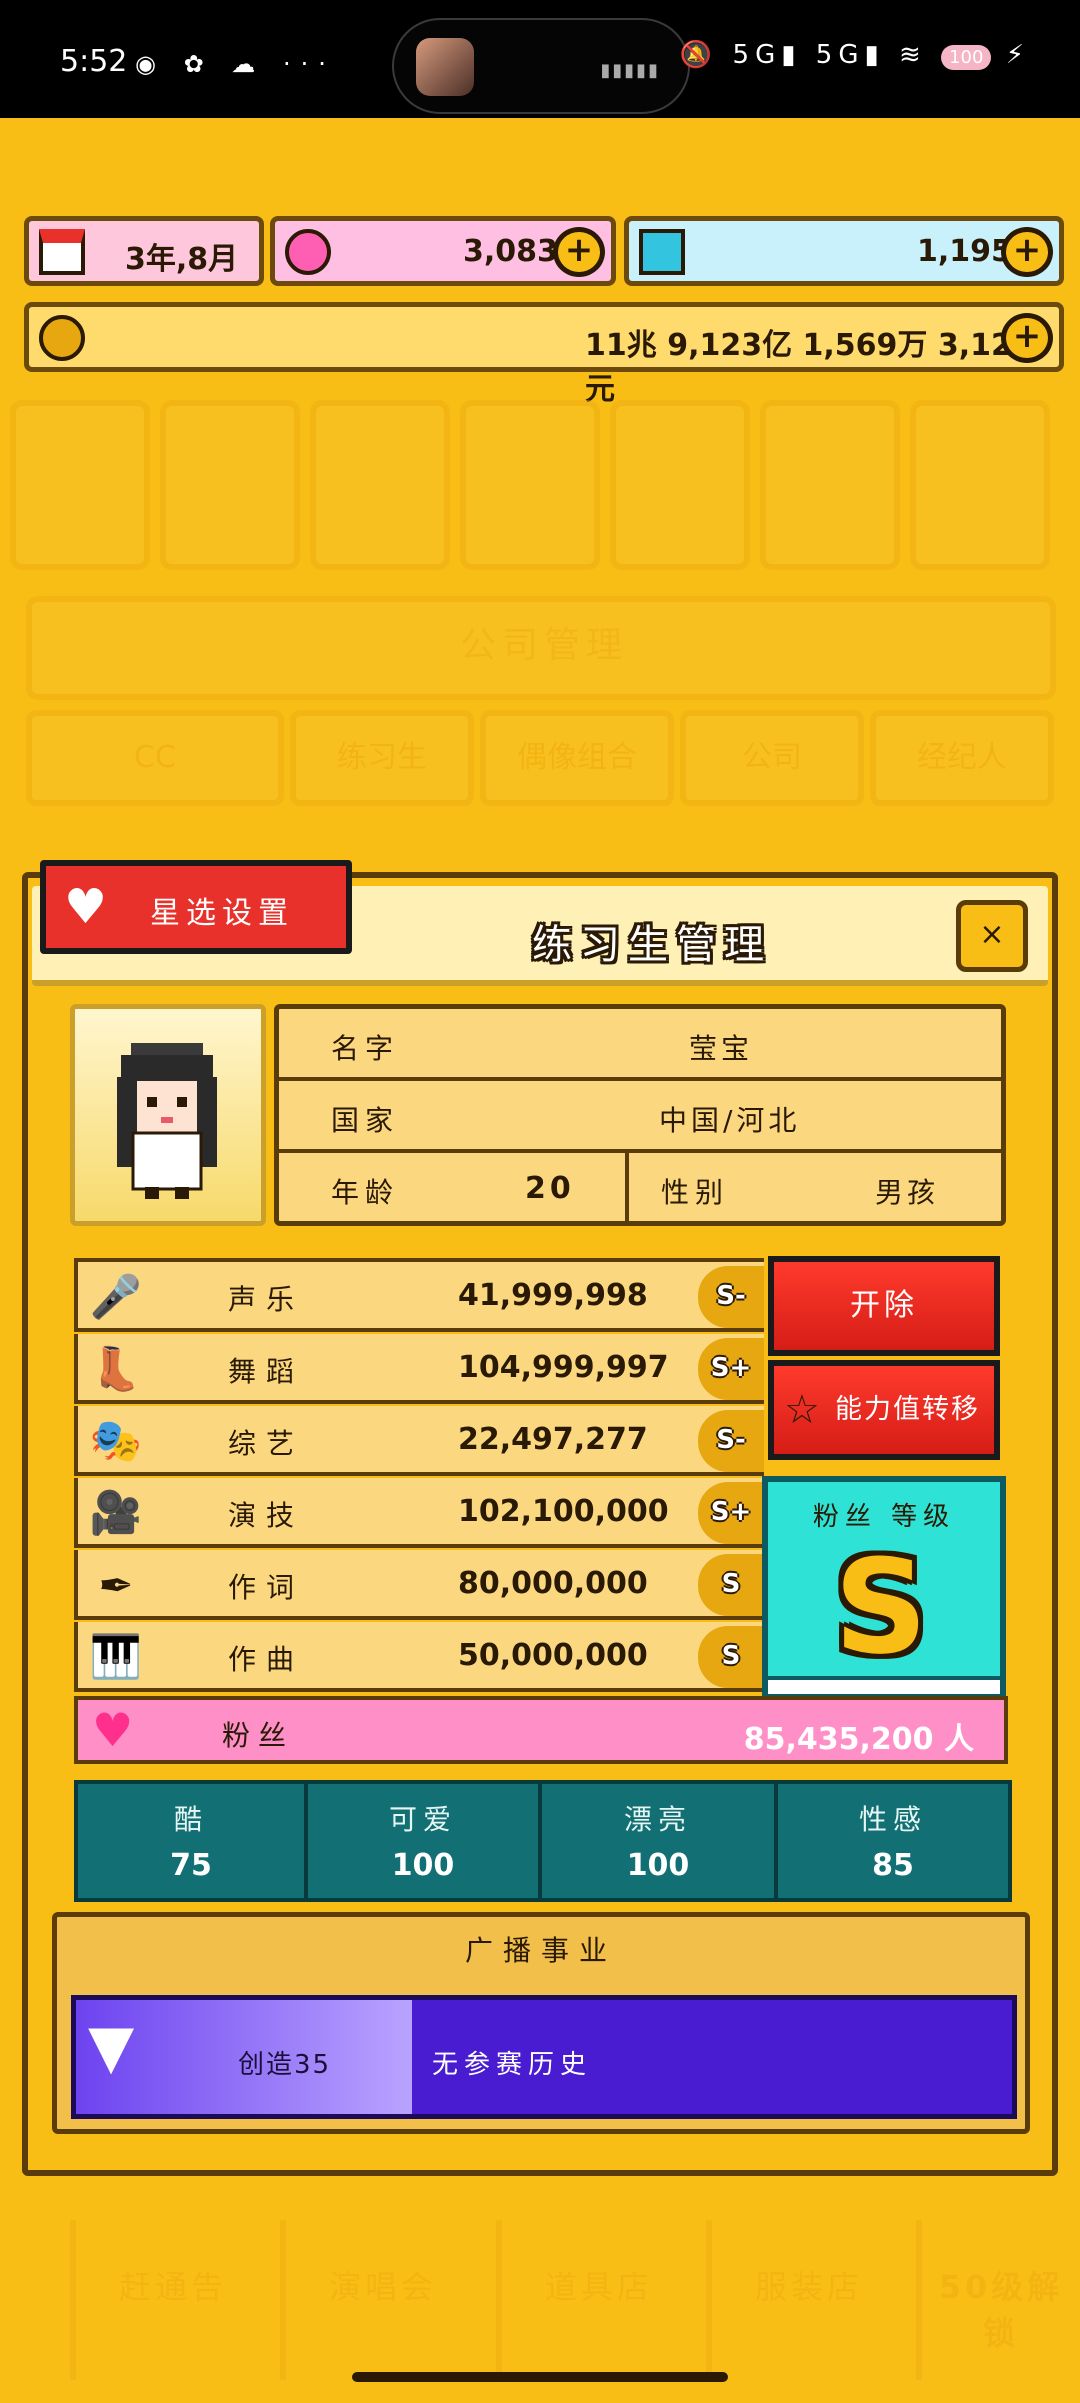 The width and height of the screenshot is (1080, 2403). Describe the element at coordinates (111, 2047) in the screenshot. I see `funnel-icon: ▼` at that location.